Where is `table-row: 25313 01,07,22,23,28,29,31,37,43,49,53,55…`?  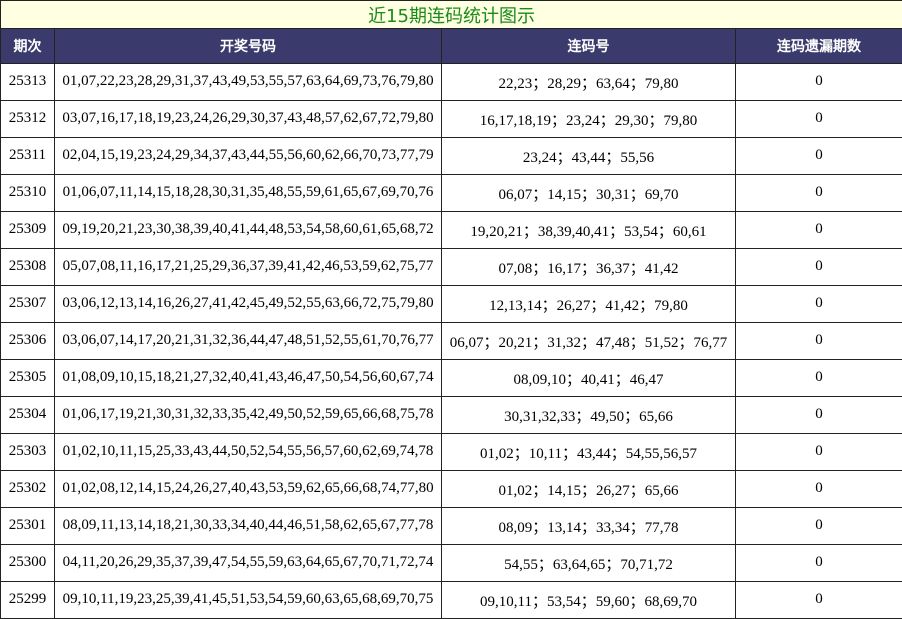
table-row: 25313 01,07,22,23,28,29,31,37,43,49,53,55… is located at coordinates (451, 82).